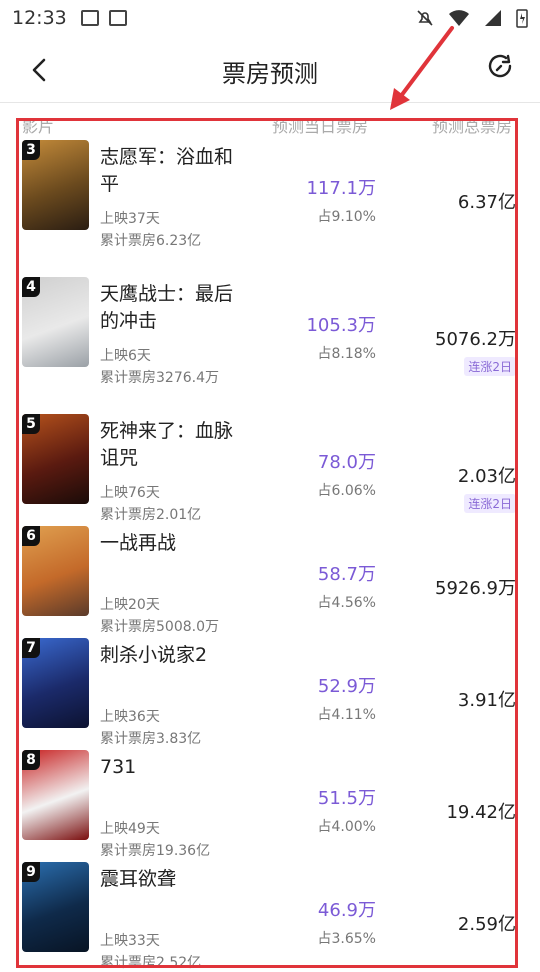  What do you see at coordinates (55, 322) in the screenshot?
I see `movie-poster: 4` at bounding box center [55, 322].